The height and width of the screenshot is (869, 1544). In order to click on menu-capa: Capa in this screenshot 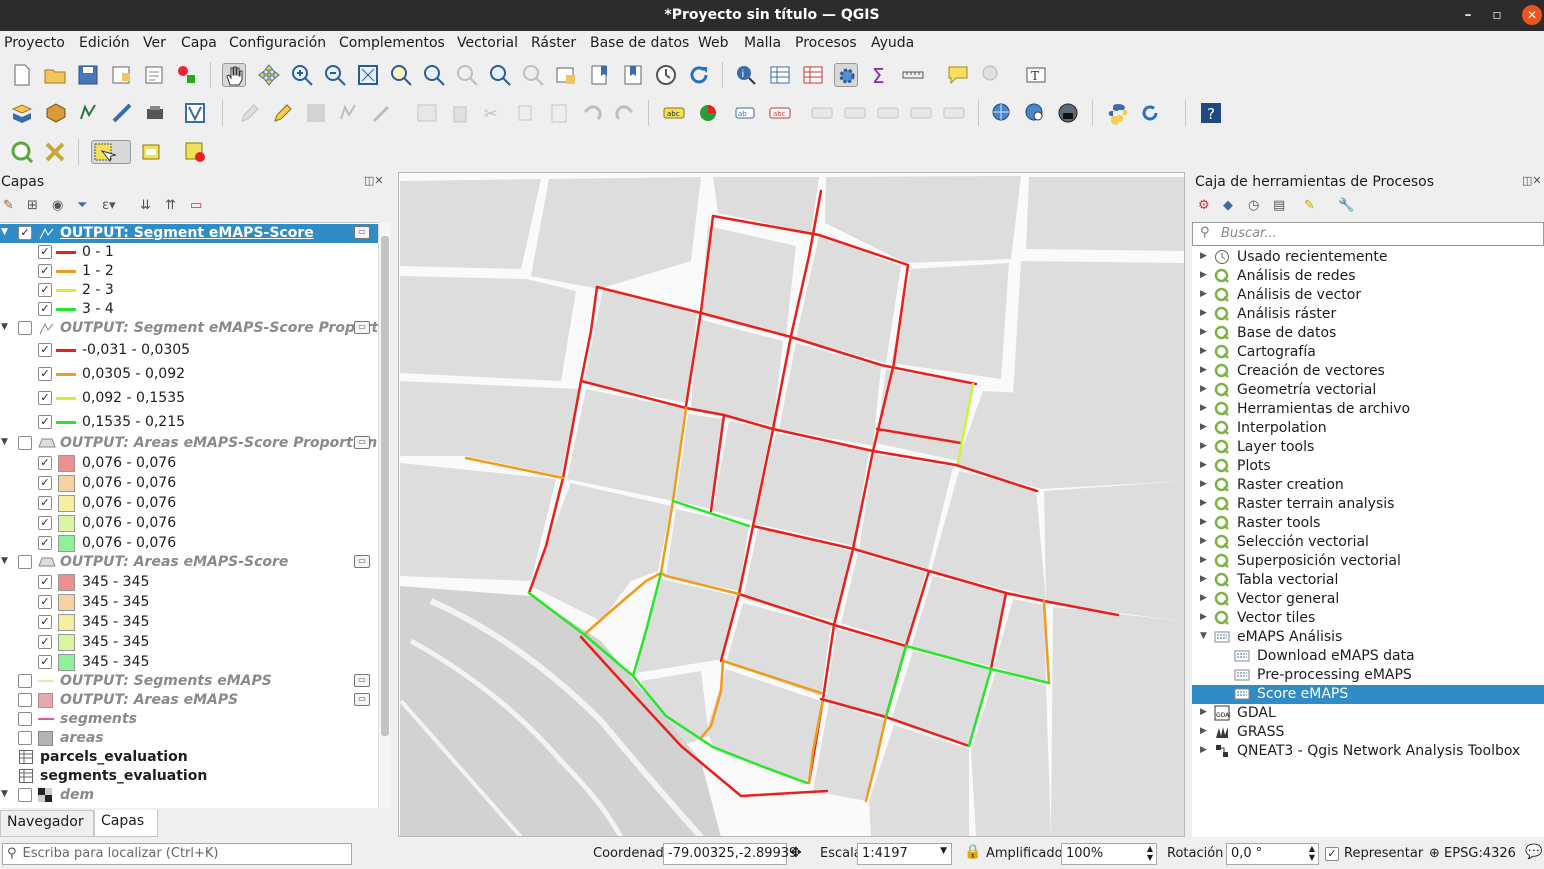, I will do `click(199, 43)`.